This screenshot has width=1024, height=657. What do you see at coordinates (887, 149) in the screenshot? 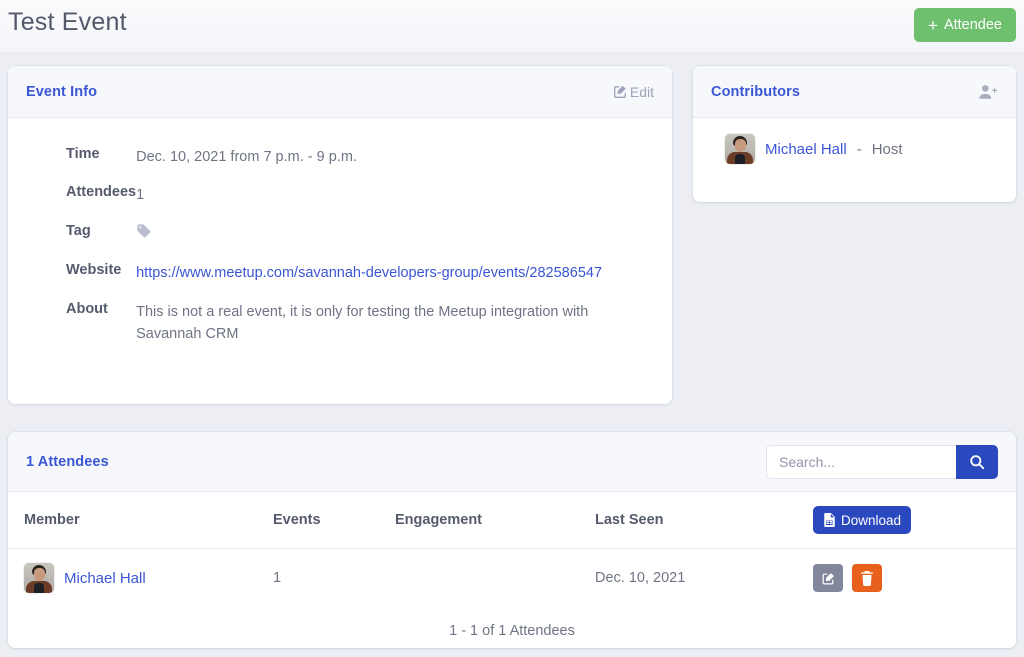
I see `contributor-role: Host` at bounding box center [887, 149].